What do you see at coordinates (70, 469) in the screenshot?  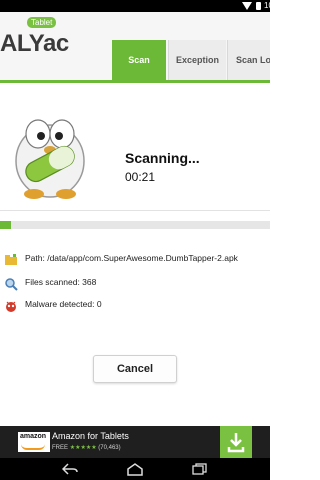 I see `back-icon` at bounding box center [70, 469].